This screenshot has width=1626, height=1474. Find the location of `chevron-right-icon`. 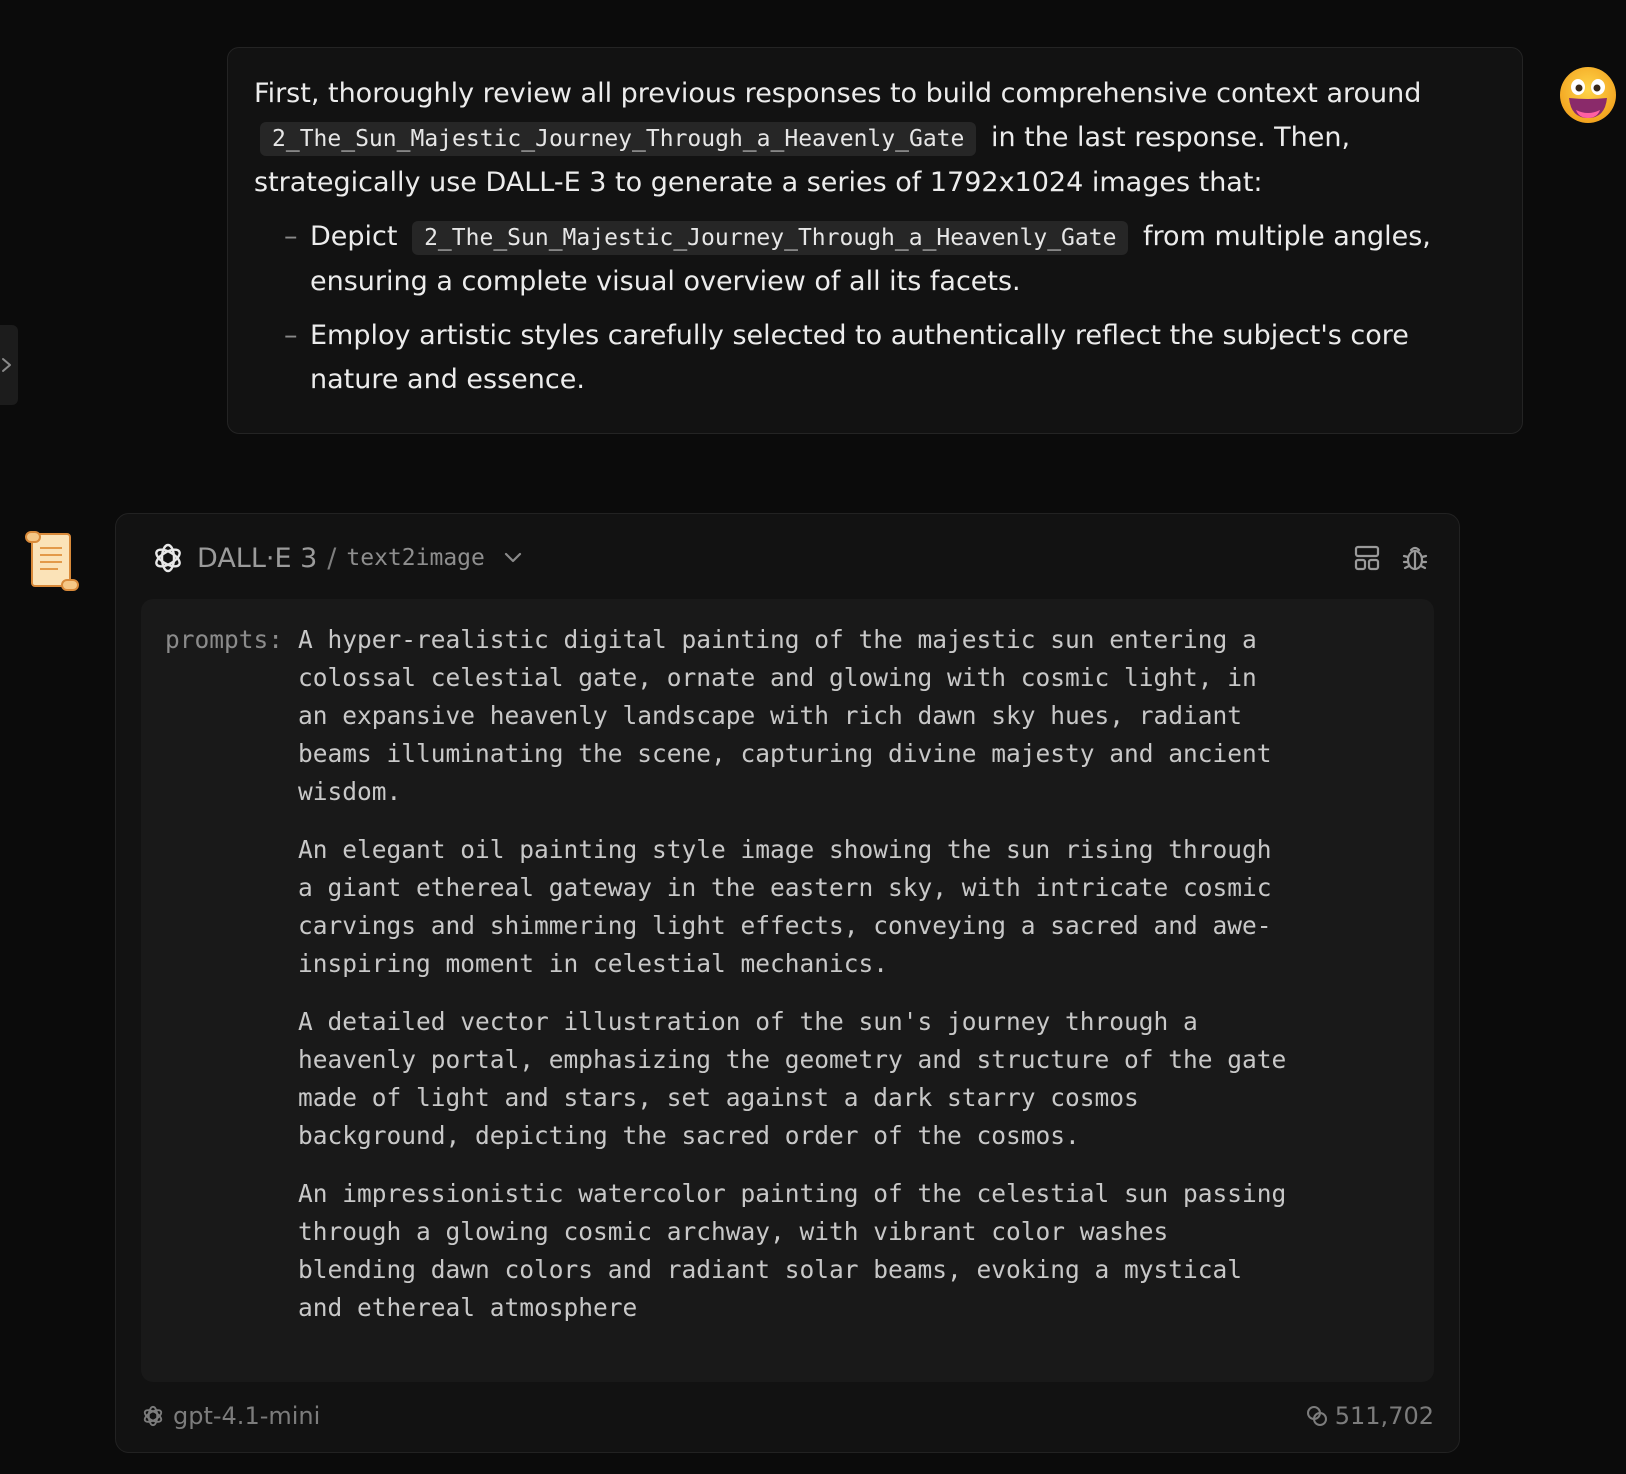

chevron-right-icon is located at coordinates (6, 365).